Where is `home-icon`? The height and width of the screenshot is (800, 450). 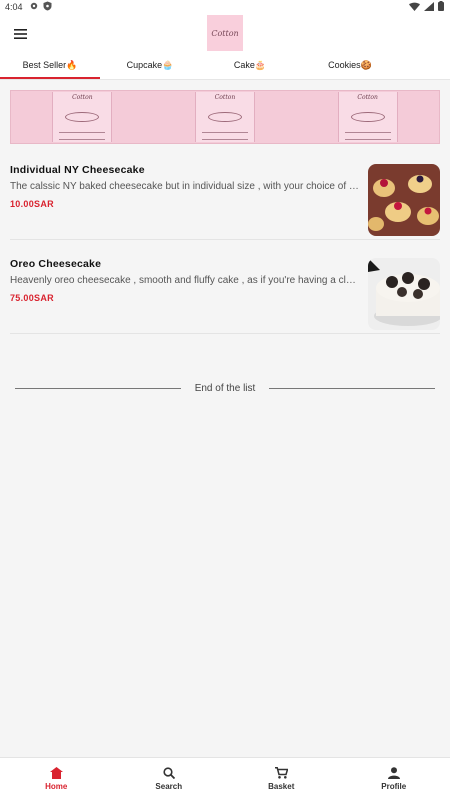 home-icon is located at coordinates (56, 773).